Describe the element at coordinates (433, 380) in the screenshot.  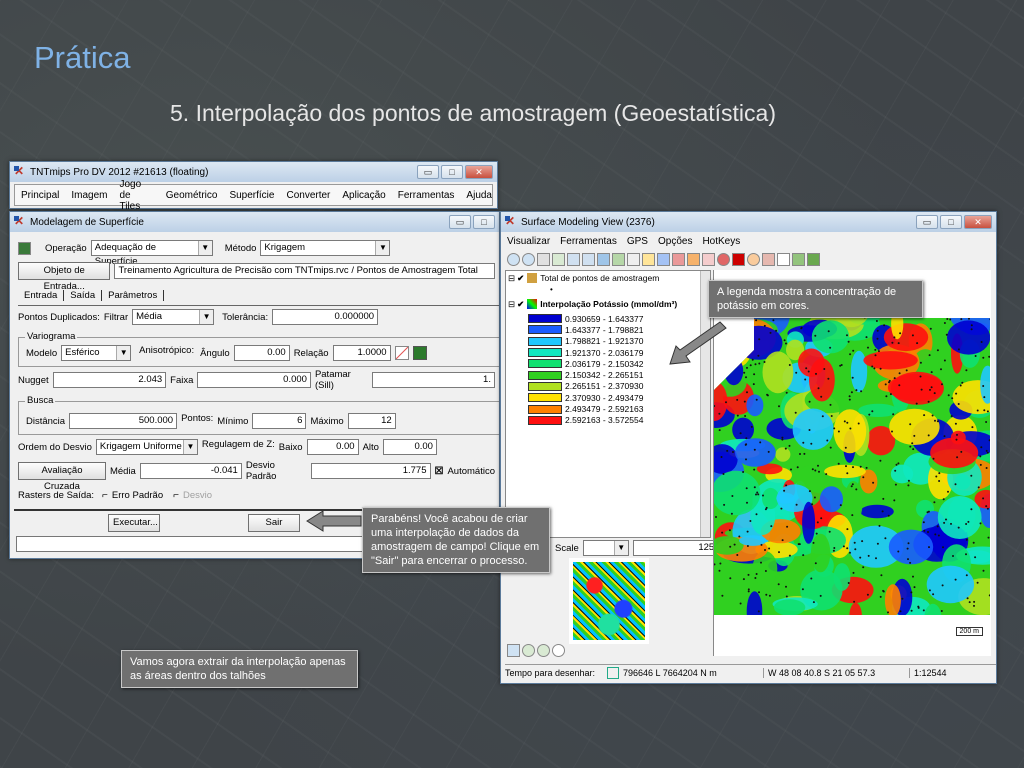
I see `sill-field: 1.` at that location.